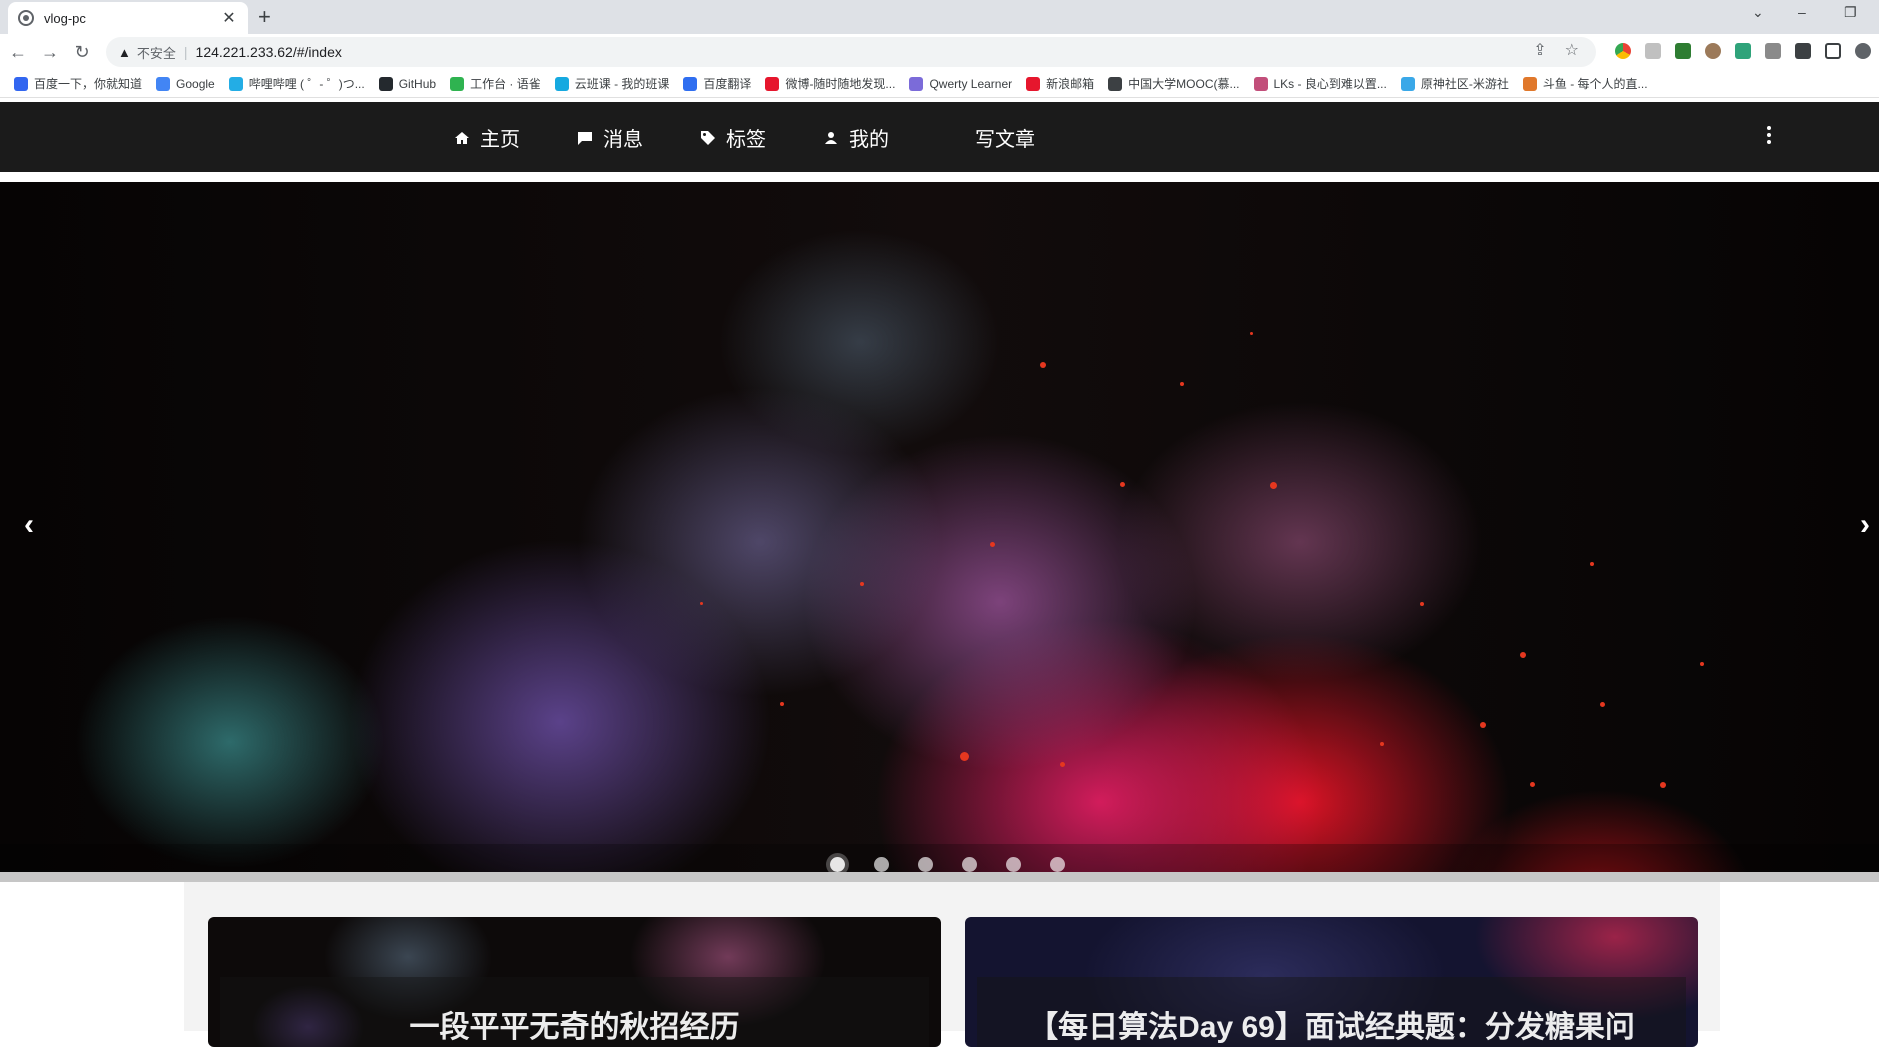 Image resolution: width=1879 pixels, height=1047 pixels. Describe the element at coordinates (128, 18) in the screenshot. I see `browser-tab: vlog-pc ✕` at that location.